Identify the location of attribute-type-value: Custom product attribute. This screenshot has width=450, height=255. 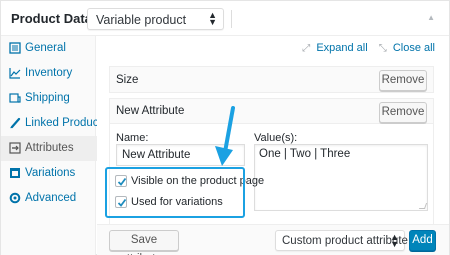
(345, 241).